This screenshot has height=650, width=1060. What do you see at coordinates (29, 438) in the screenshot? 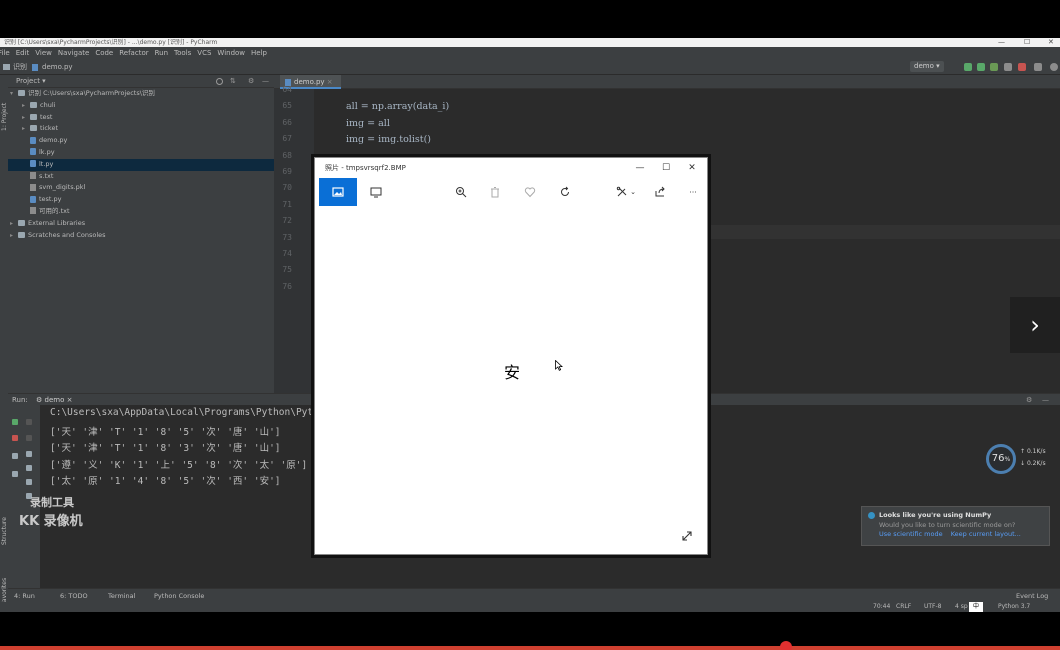
I see `down-icon` at bounding box center [29, 438].